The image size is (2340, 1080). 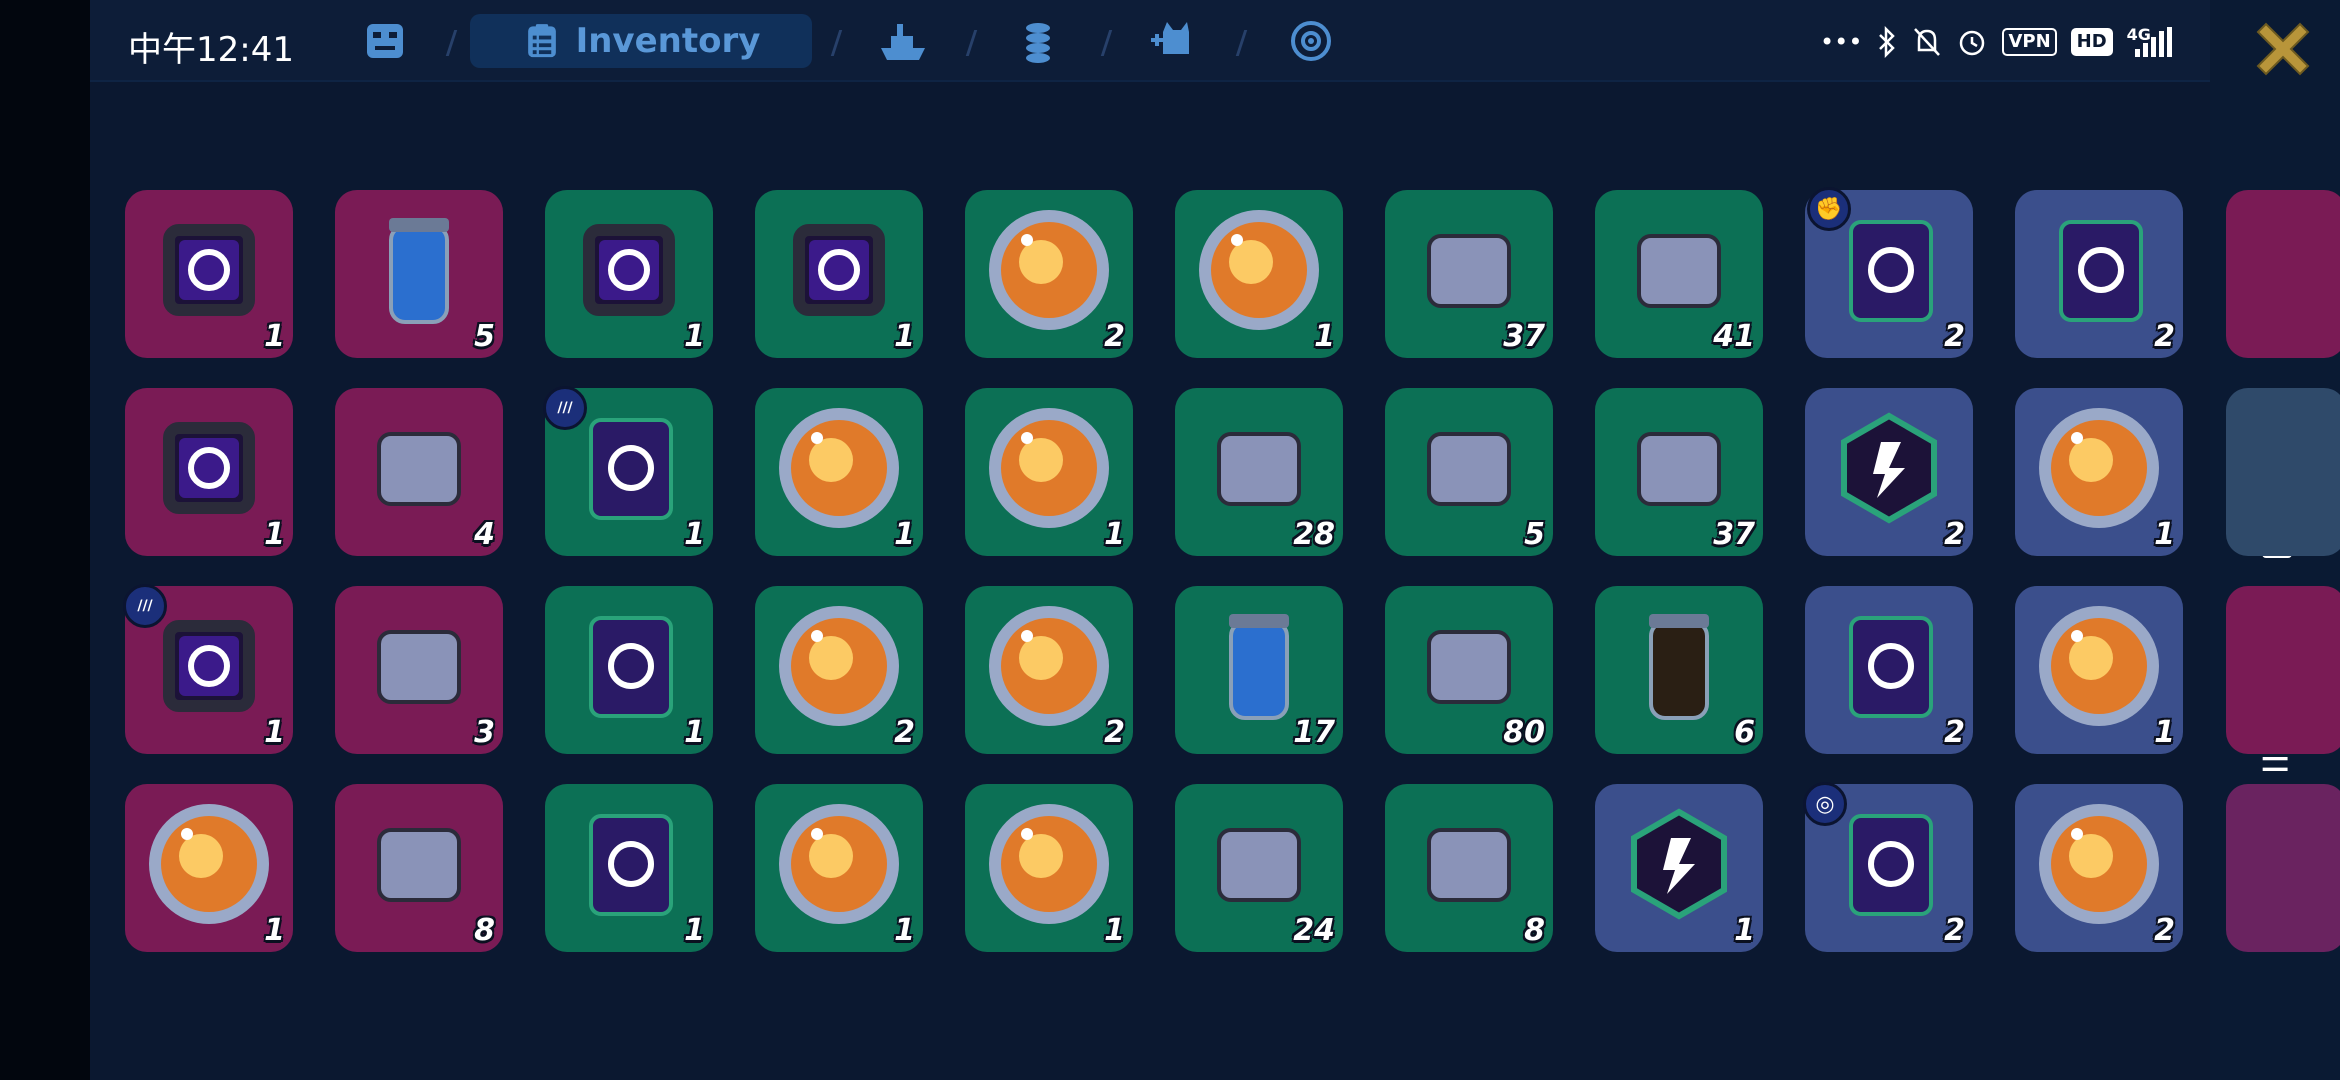 I want to click on pet-add-icon, so click(x=1170, y=38).